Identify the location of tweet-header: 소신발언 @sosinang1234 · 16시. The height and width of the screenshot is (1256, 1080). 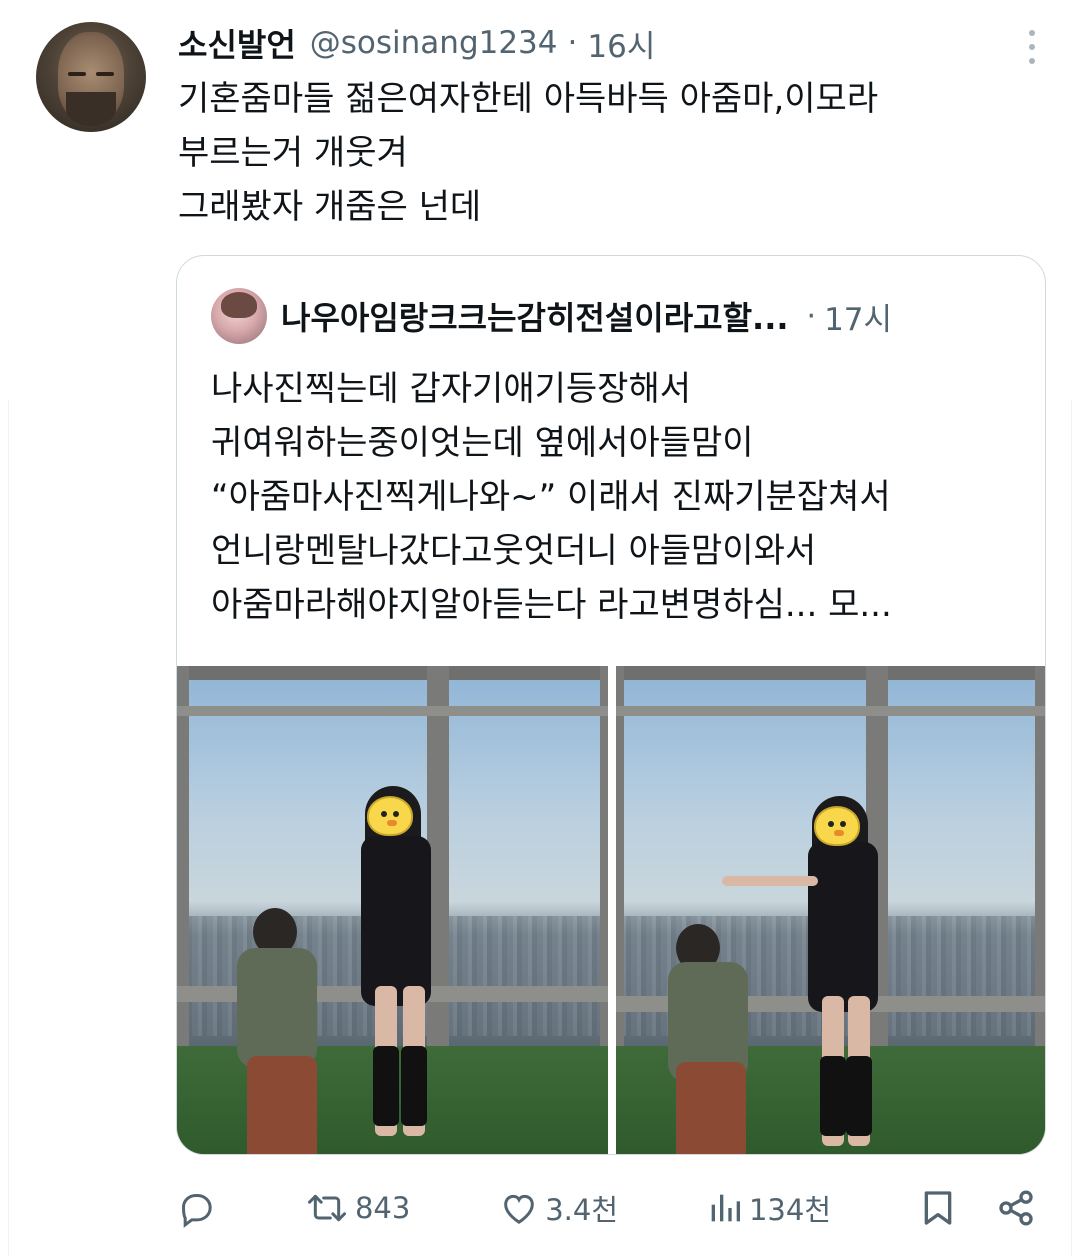
(599, 43).